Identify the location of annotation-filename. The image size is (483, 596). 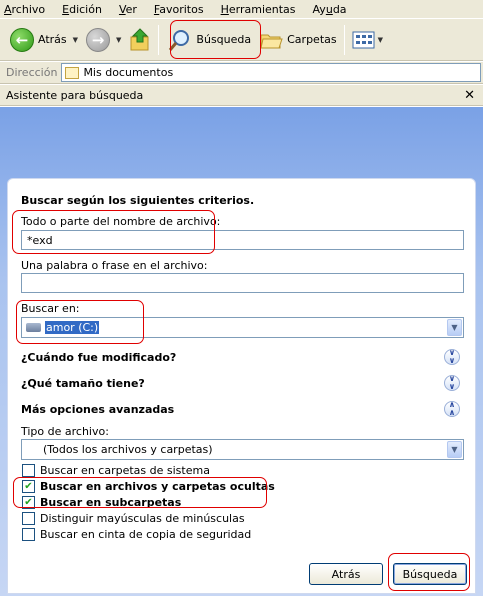
(113, 232).